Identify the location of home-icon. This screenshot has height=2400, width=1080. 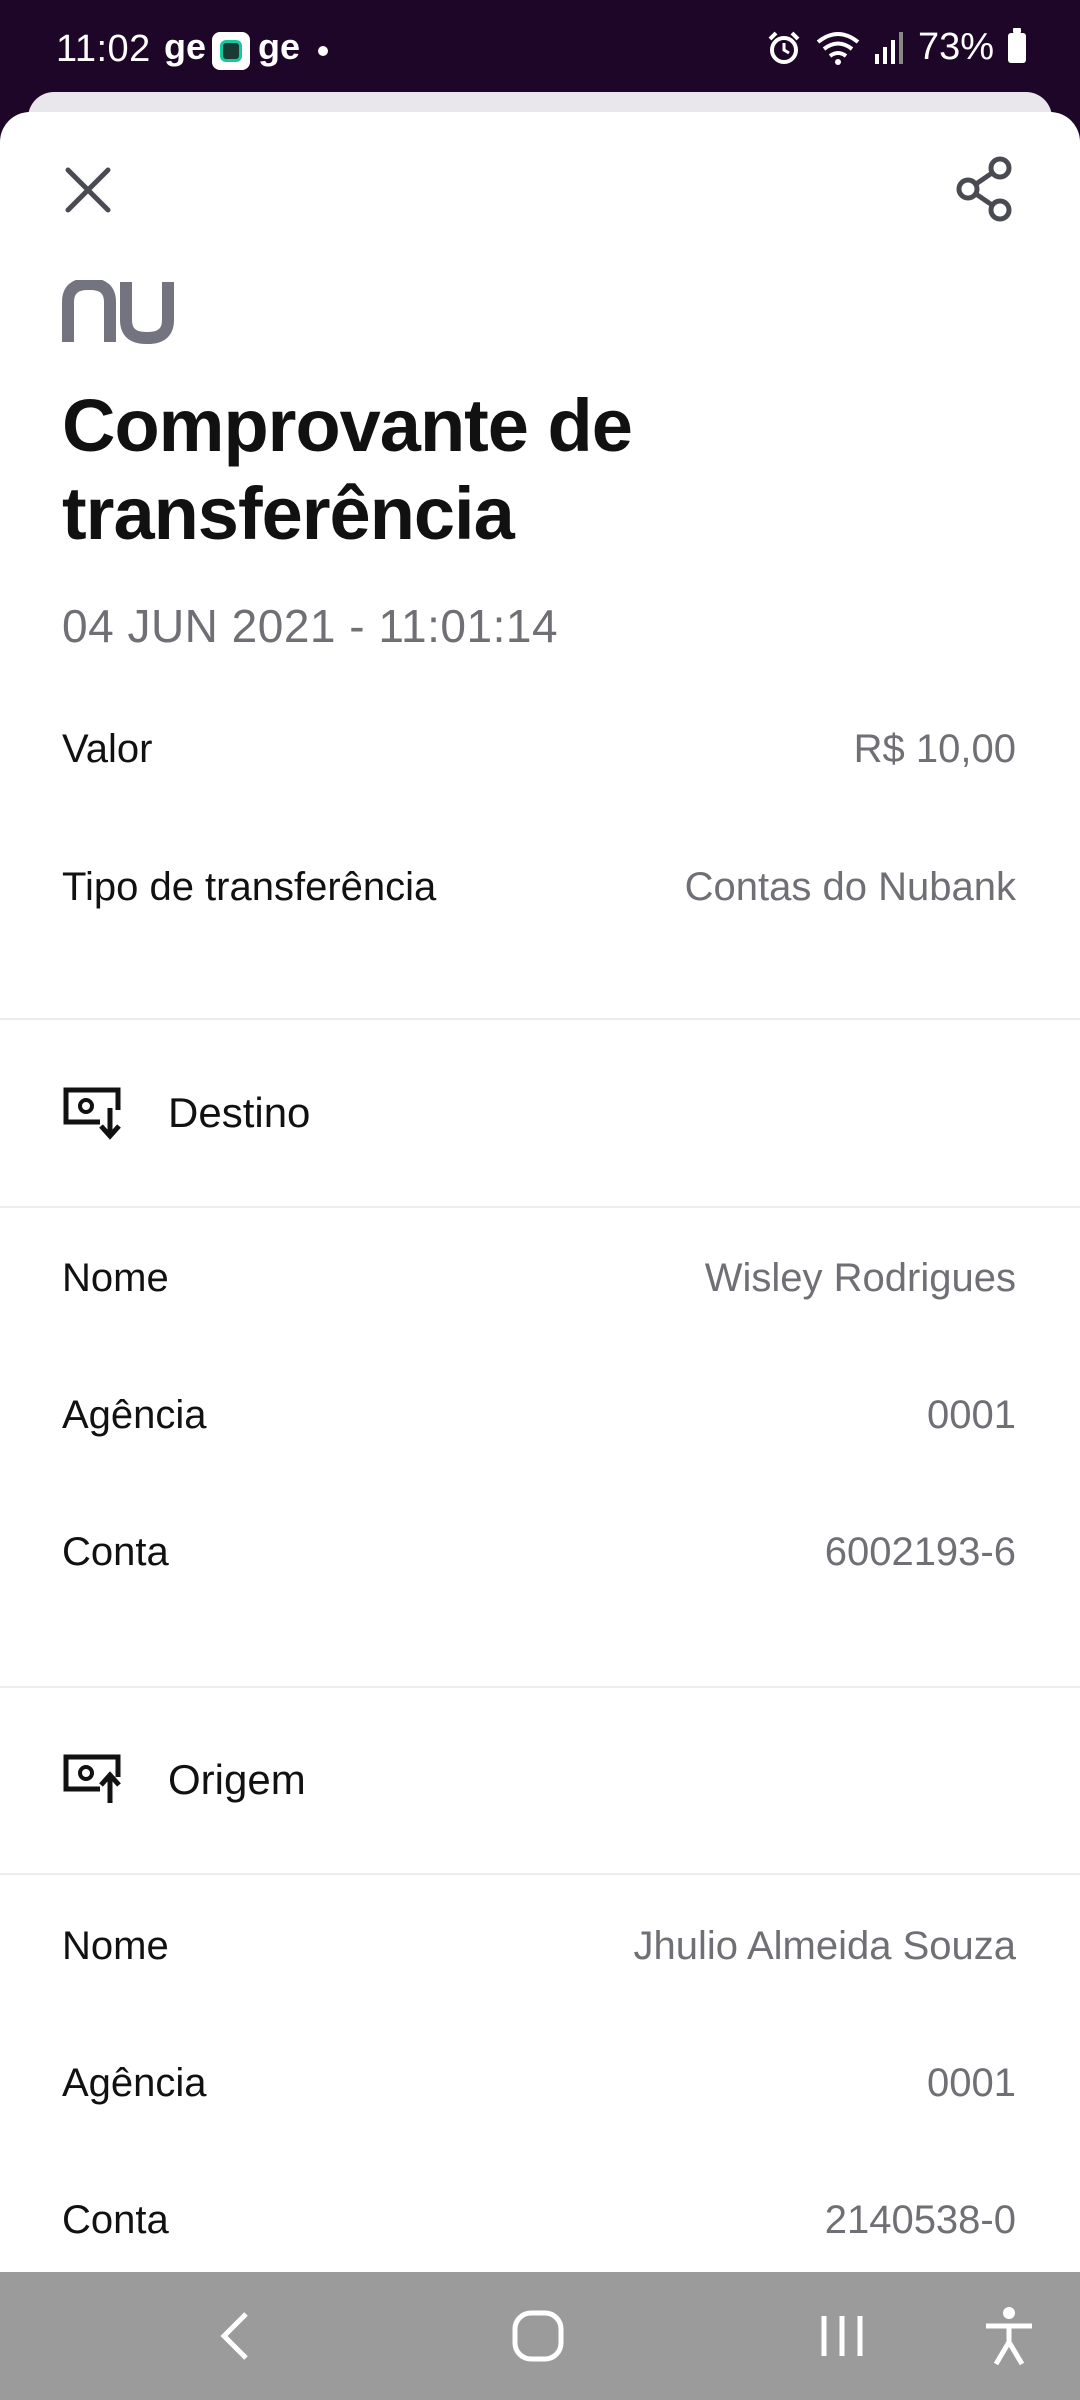
(538, 2336).